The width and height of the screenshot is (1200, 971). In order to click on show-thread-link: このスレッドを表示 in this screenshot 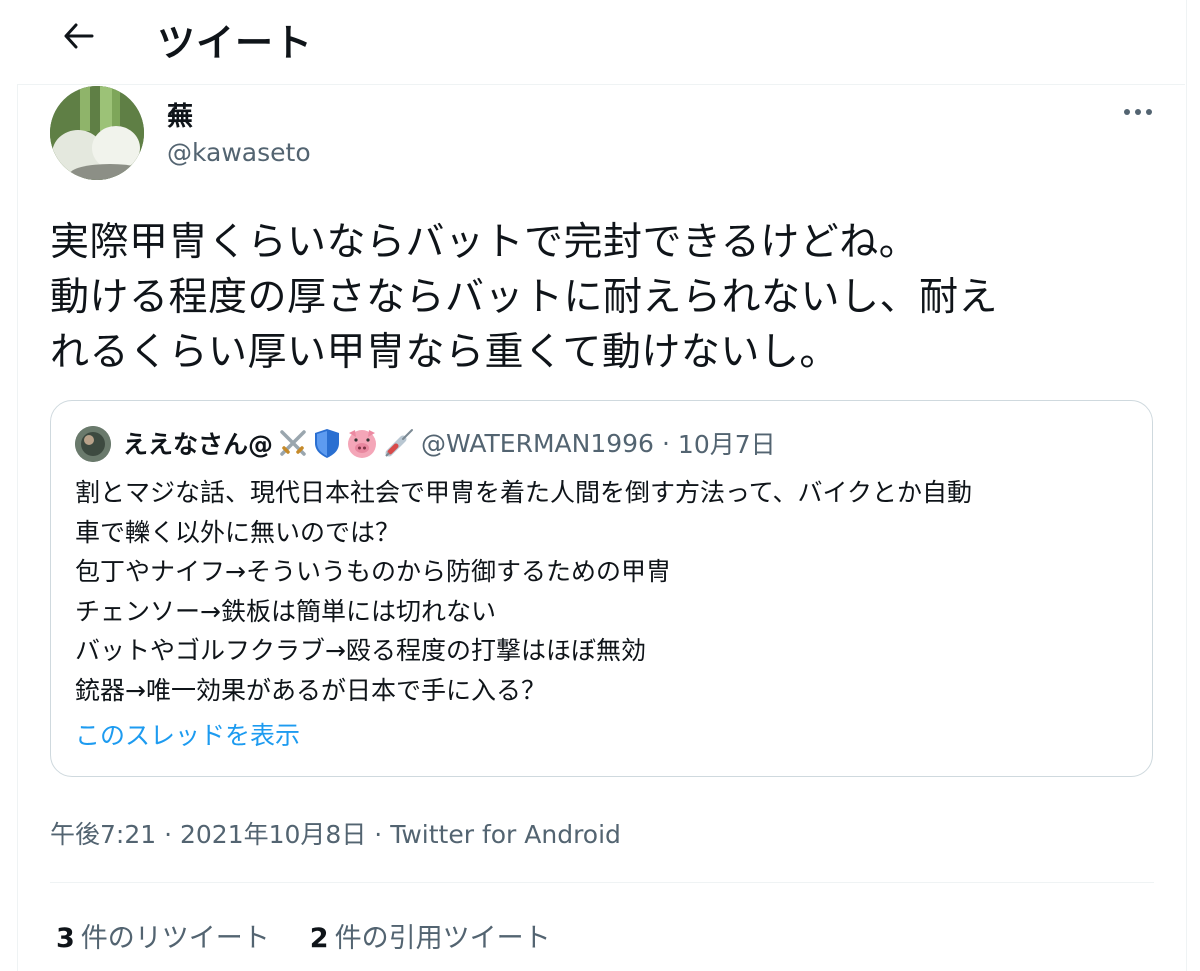, I will do `click(187, 734)`.